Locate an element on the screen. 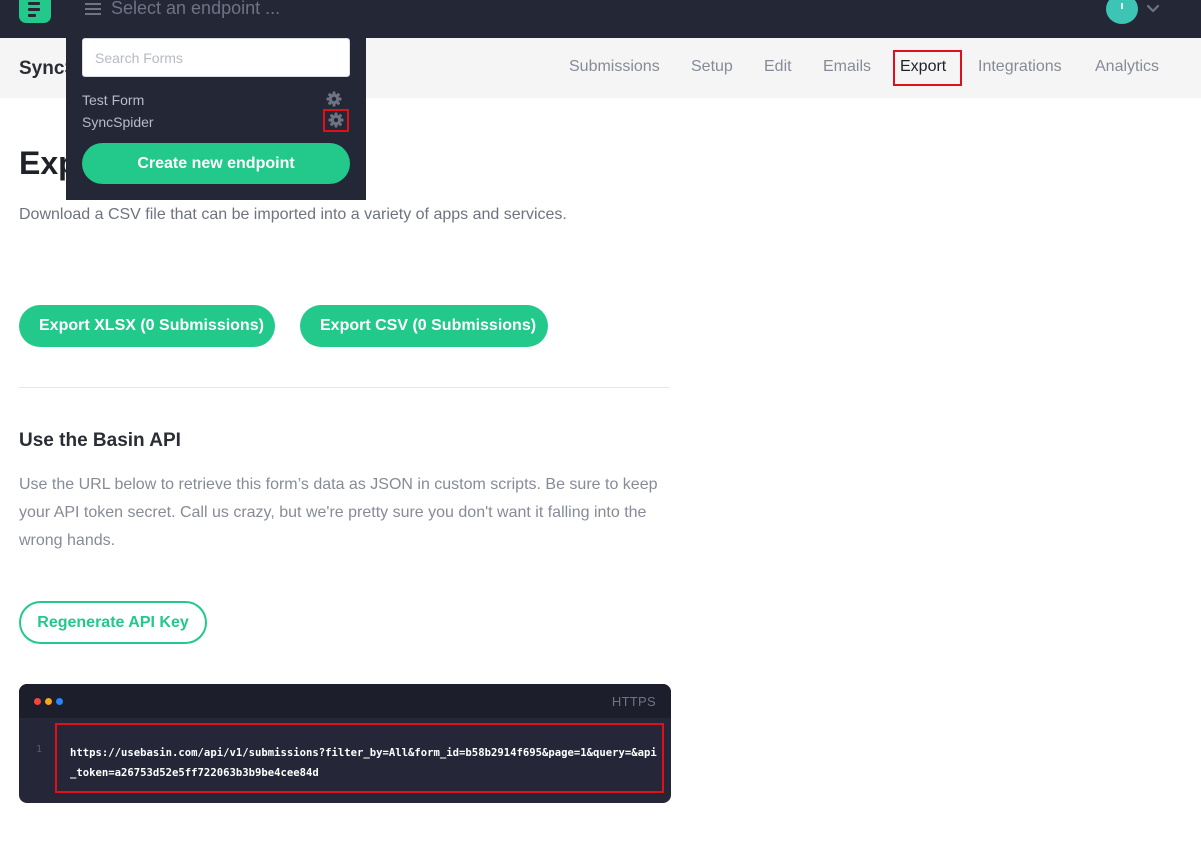  export-tab-highlight is located at coordinates (927, 68).